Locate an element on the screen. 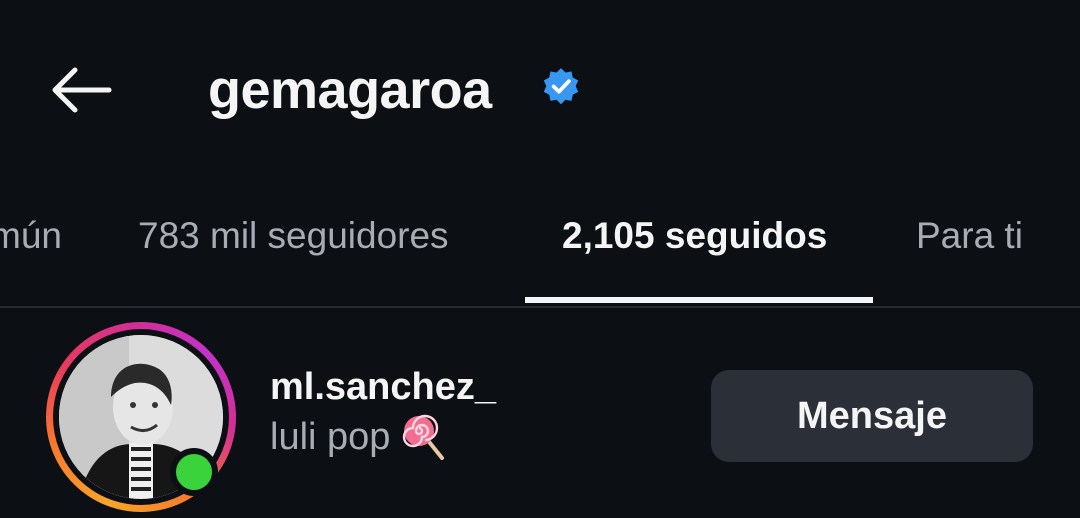 This screenshot has height=518, width=1080. tab-seguidores: 783 mil seguidores is located at coordinates (293, 236).